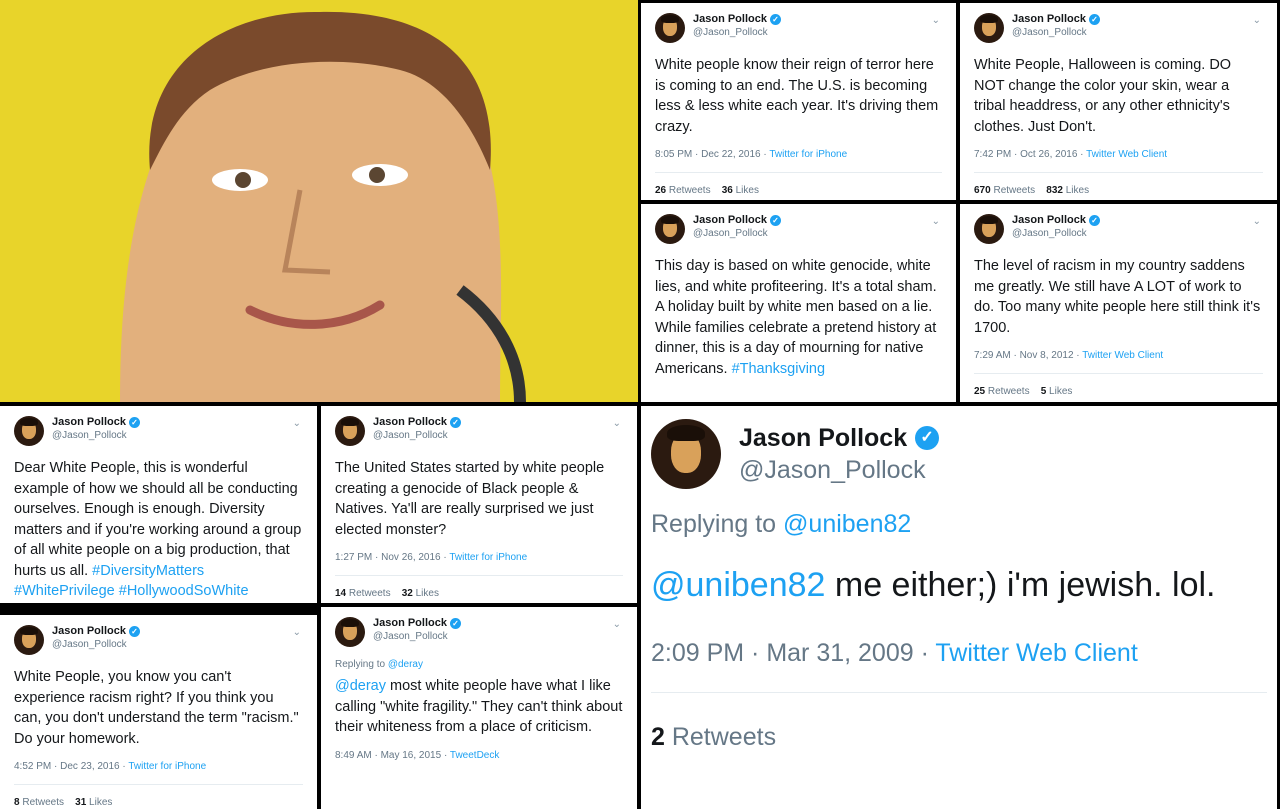 This screenshot has width=1280, height=809. What do you see at coordinates (474, 755) in the screenshot?
I see `tweet-source: TweetDeck` at bounding box center [474, 755].